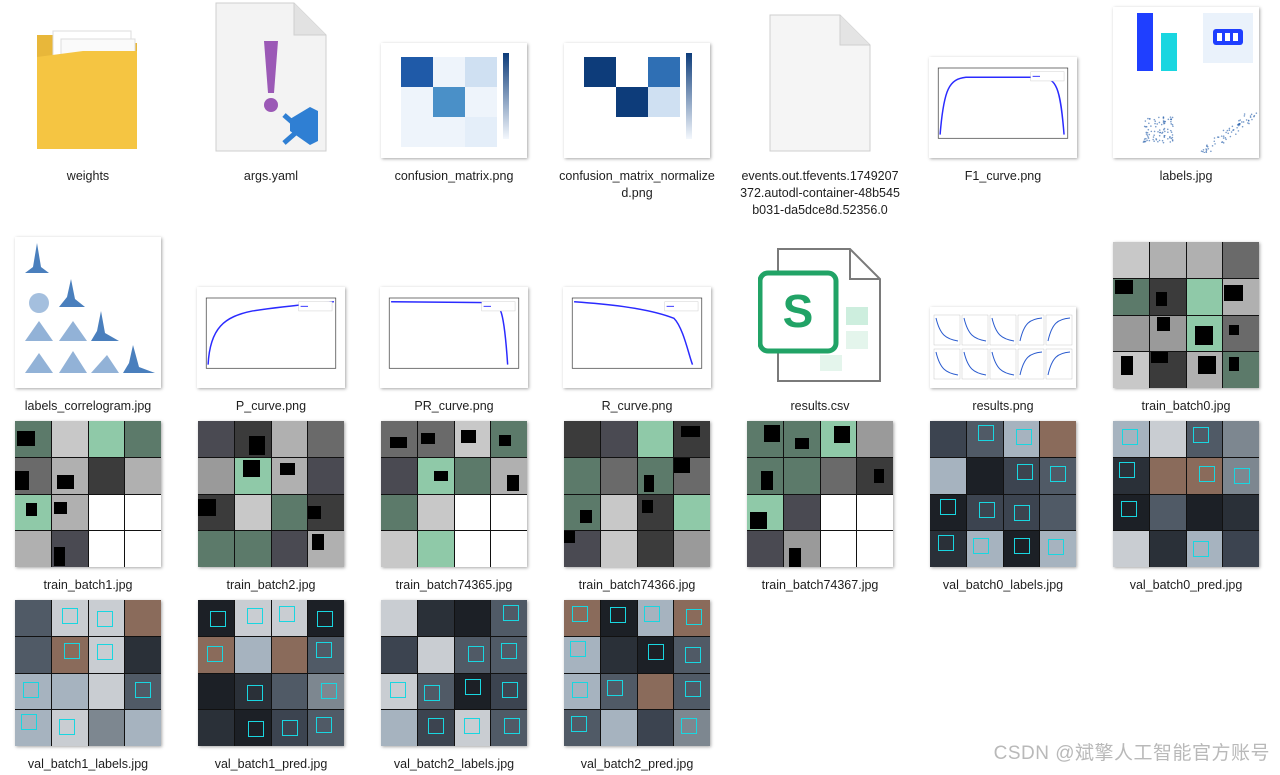 The height and width of the screenshot is (775, 1280). What do you see at coordinates (271, 176) in the screenshot?
I see `file-name-label: args.yaml` at bounding box center [271, 176].